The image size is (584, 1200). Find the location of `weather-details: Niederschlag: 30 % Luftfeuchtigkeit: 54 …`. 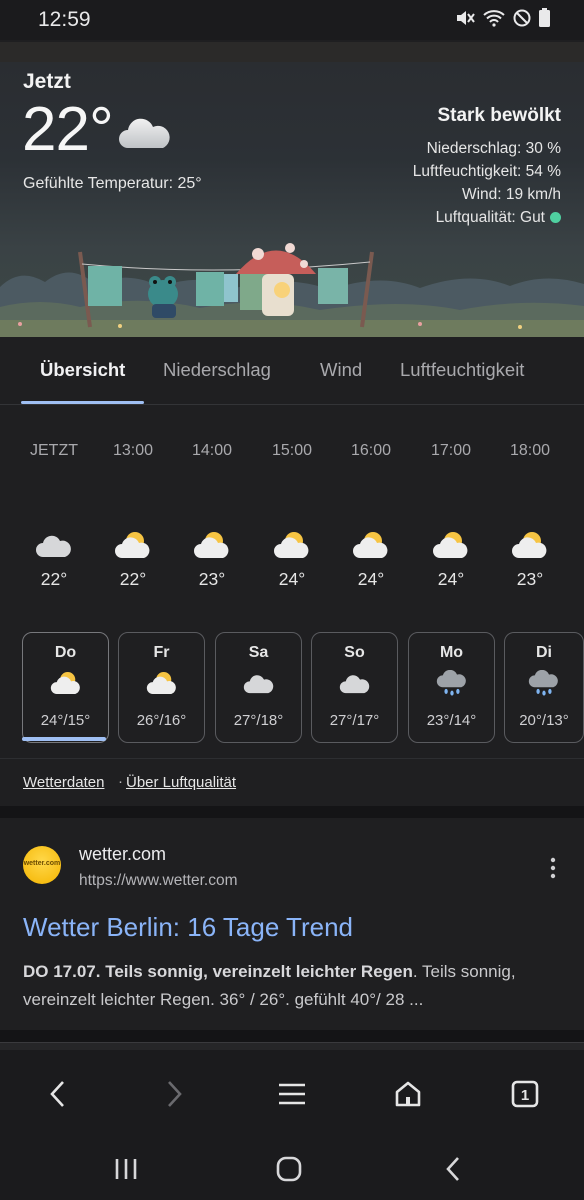

weather-details: Niederschlag: 30 % Luftfeuchtigkeit: 54 … is located at coordinates (487, 183).